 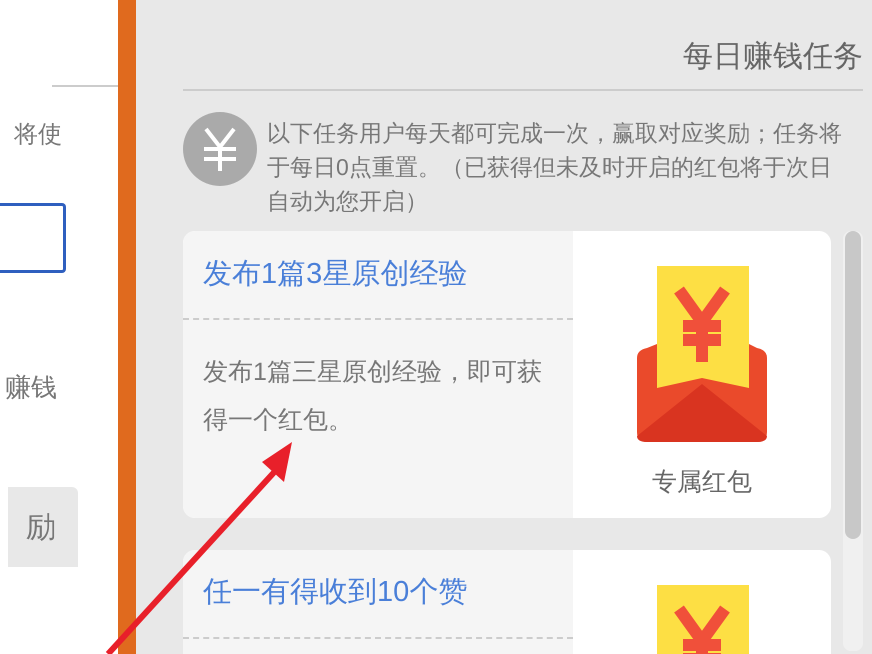 I want to click on text-fragment: 将使, so click(x=38, y=135).